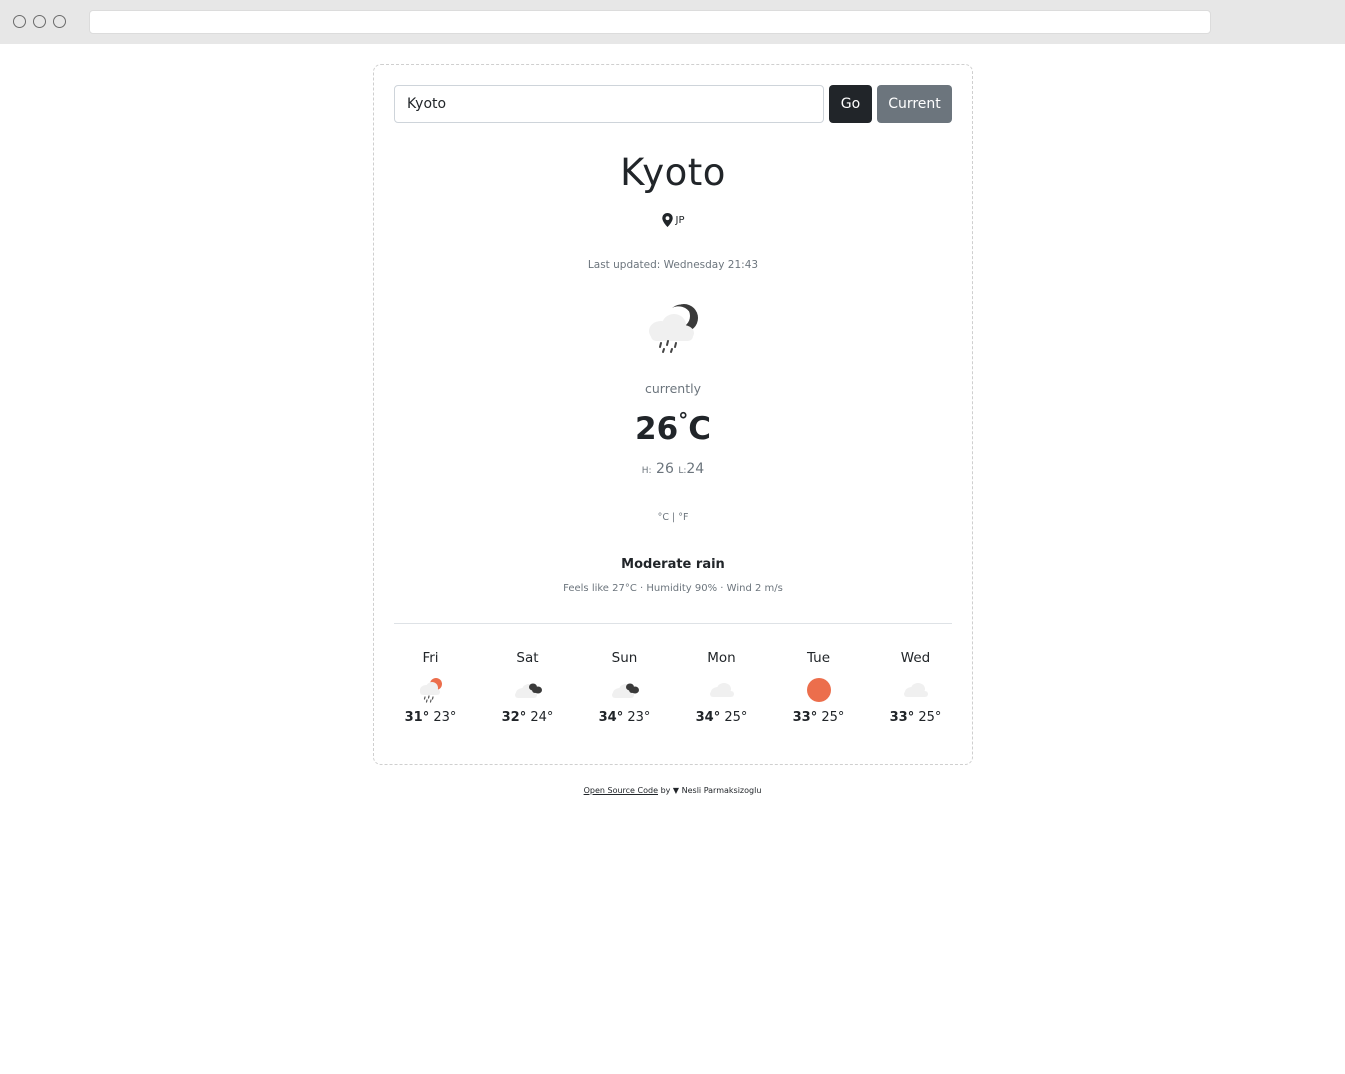  What do you see at coordinates (699, 429) in the screenshot?
I see `temperature-unit: C` at bounding box center [699, 429].